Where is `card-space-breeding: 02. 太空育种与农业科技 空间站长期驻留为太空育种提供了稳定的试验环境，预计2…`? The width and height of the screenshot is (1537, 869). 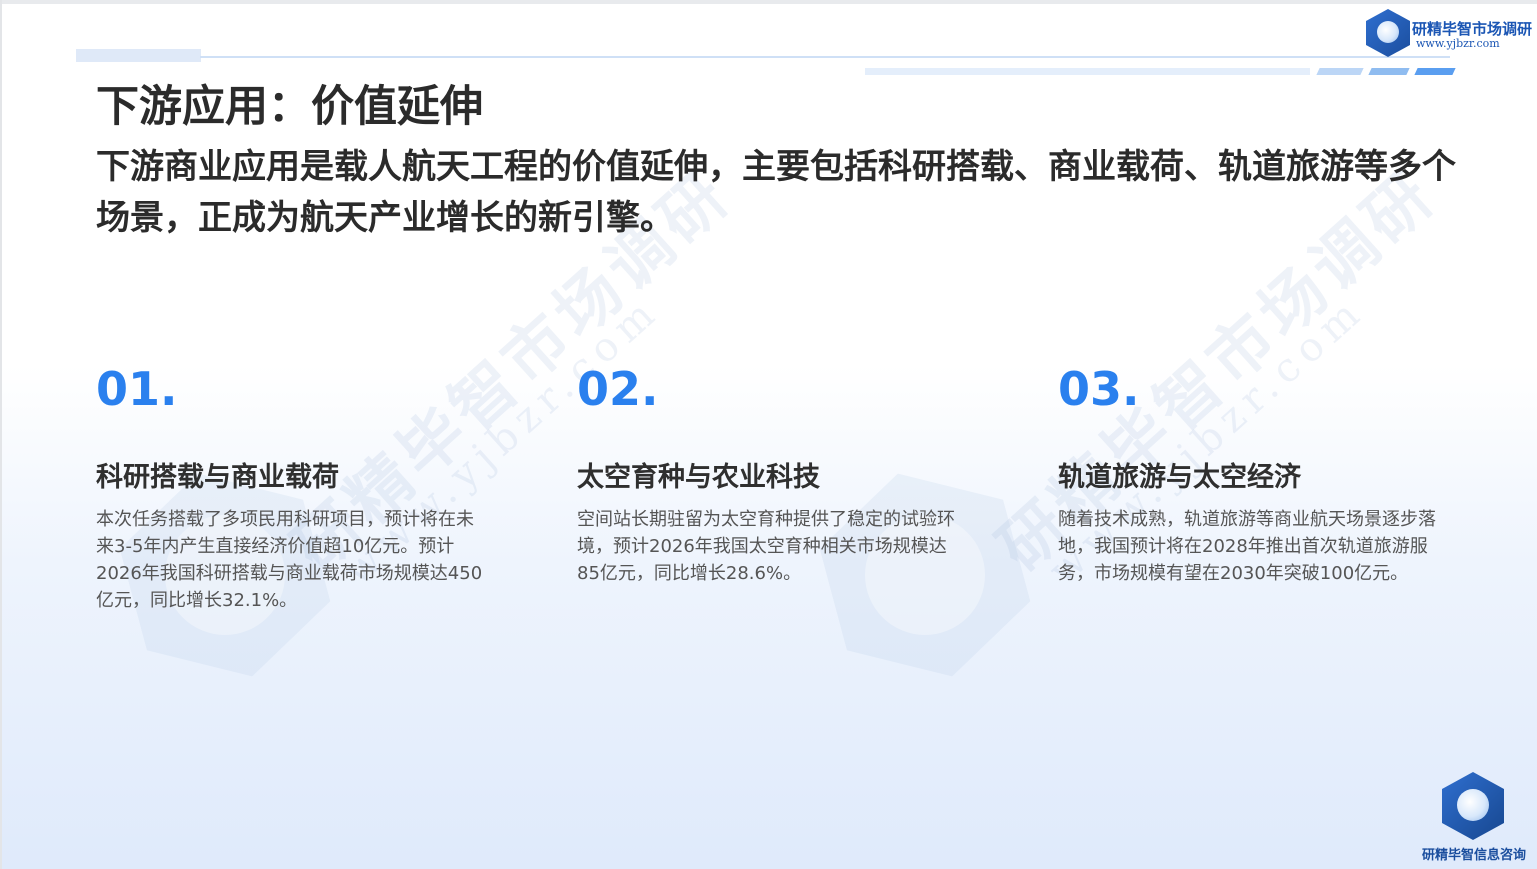 card-space-breeding: 02. 太空育种与农业科技 空间站长期驻留为太空育种提供了稳定的试验环境，预计2… is located at coordinates (772, 473).